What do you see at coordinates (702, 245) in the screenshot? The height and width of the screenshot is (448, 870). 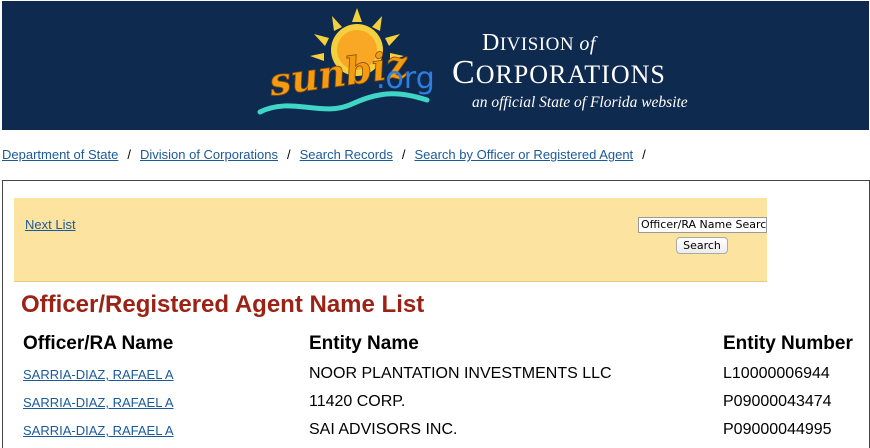 I see `search-button: Search` at bounding box center [702, 245].